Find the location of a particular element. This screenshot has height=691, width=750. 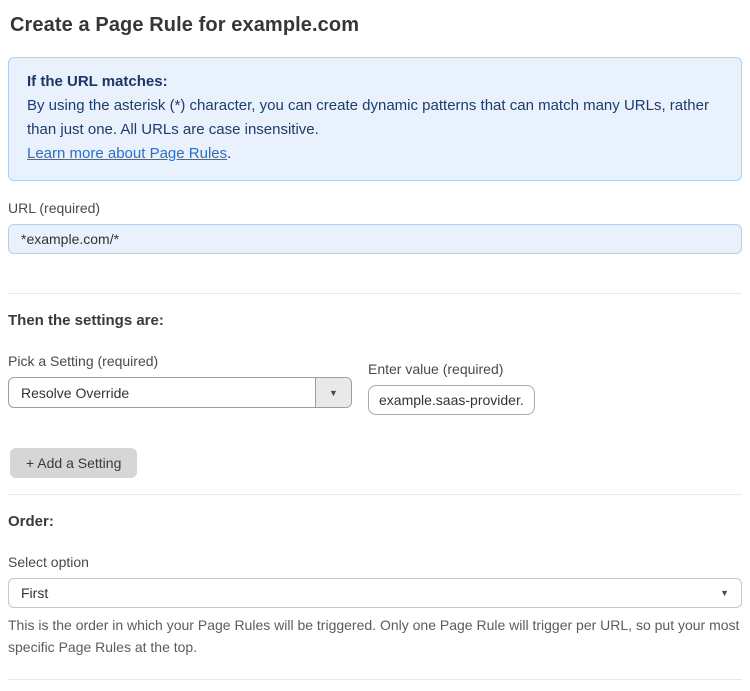

add-setting-button: + Add a Setting is located at coordinates (74, 463).